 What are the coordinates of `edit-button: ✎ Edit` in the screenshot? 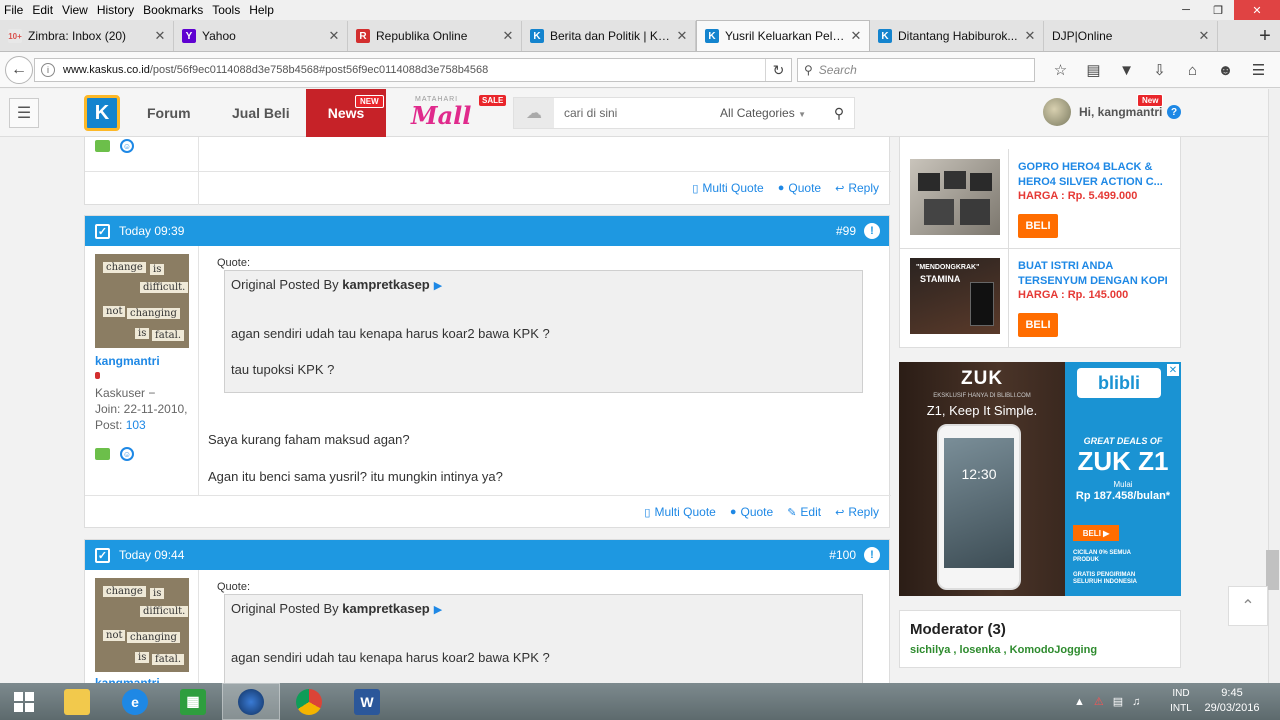 It's located at (804, 512).